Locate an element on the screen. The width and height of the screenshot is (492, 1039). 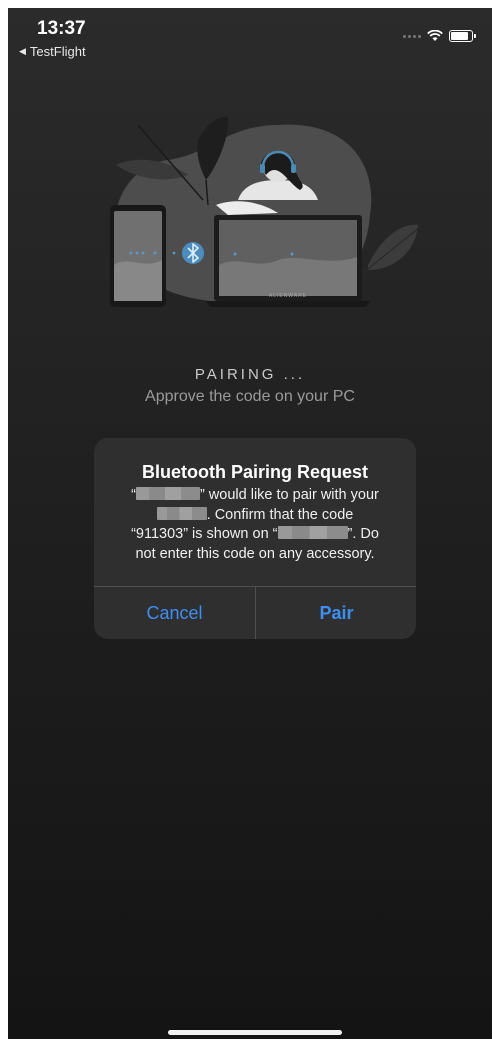
plant-leaf-right-icon is located at coordinates (391, 249).